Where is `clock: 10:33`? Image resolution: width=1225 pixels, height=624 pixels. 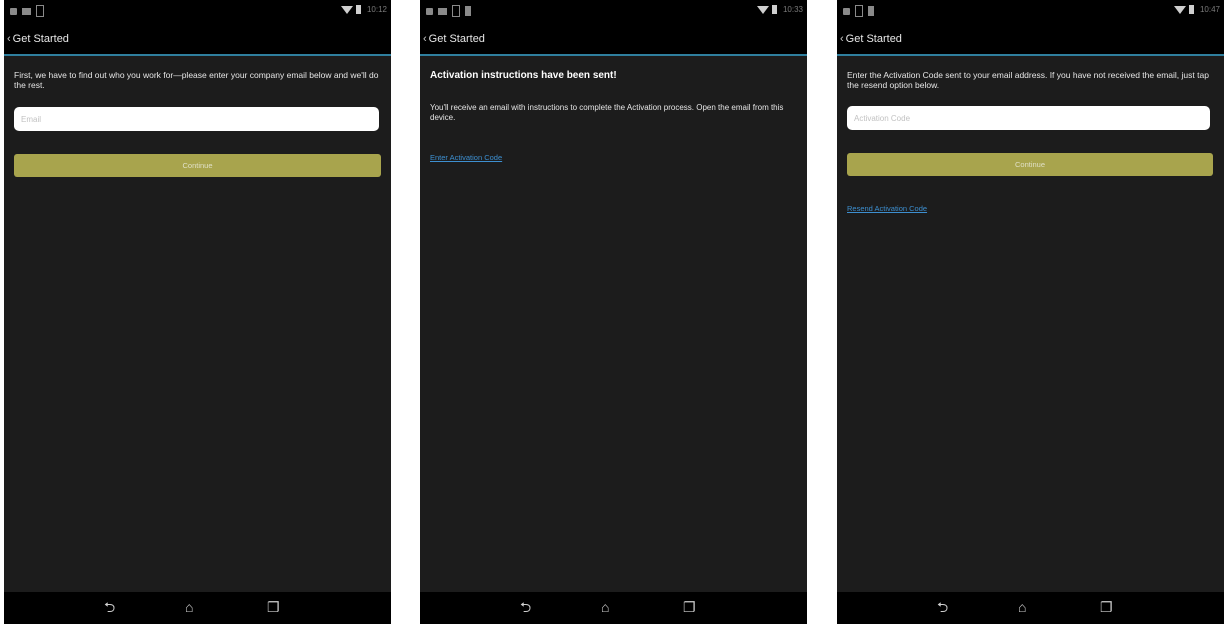
clock: 10:33 is located at coordinates (792, 9).